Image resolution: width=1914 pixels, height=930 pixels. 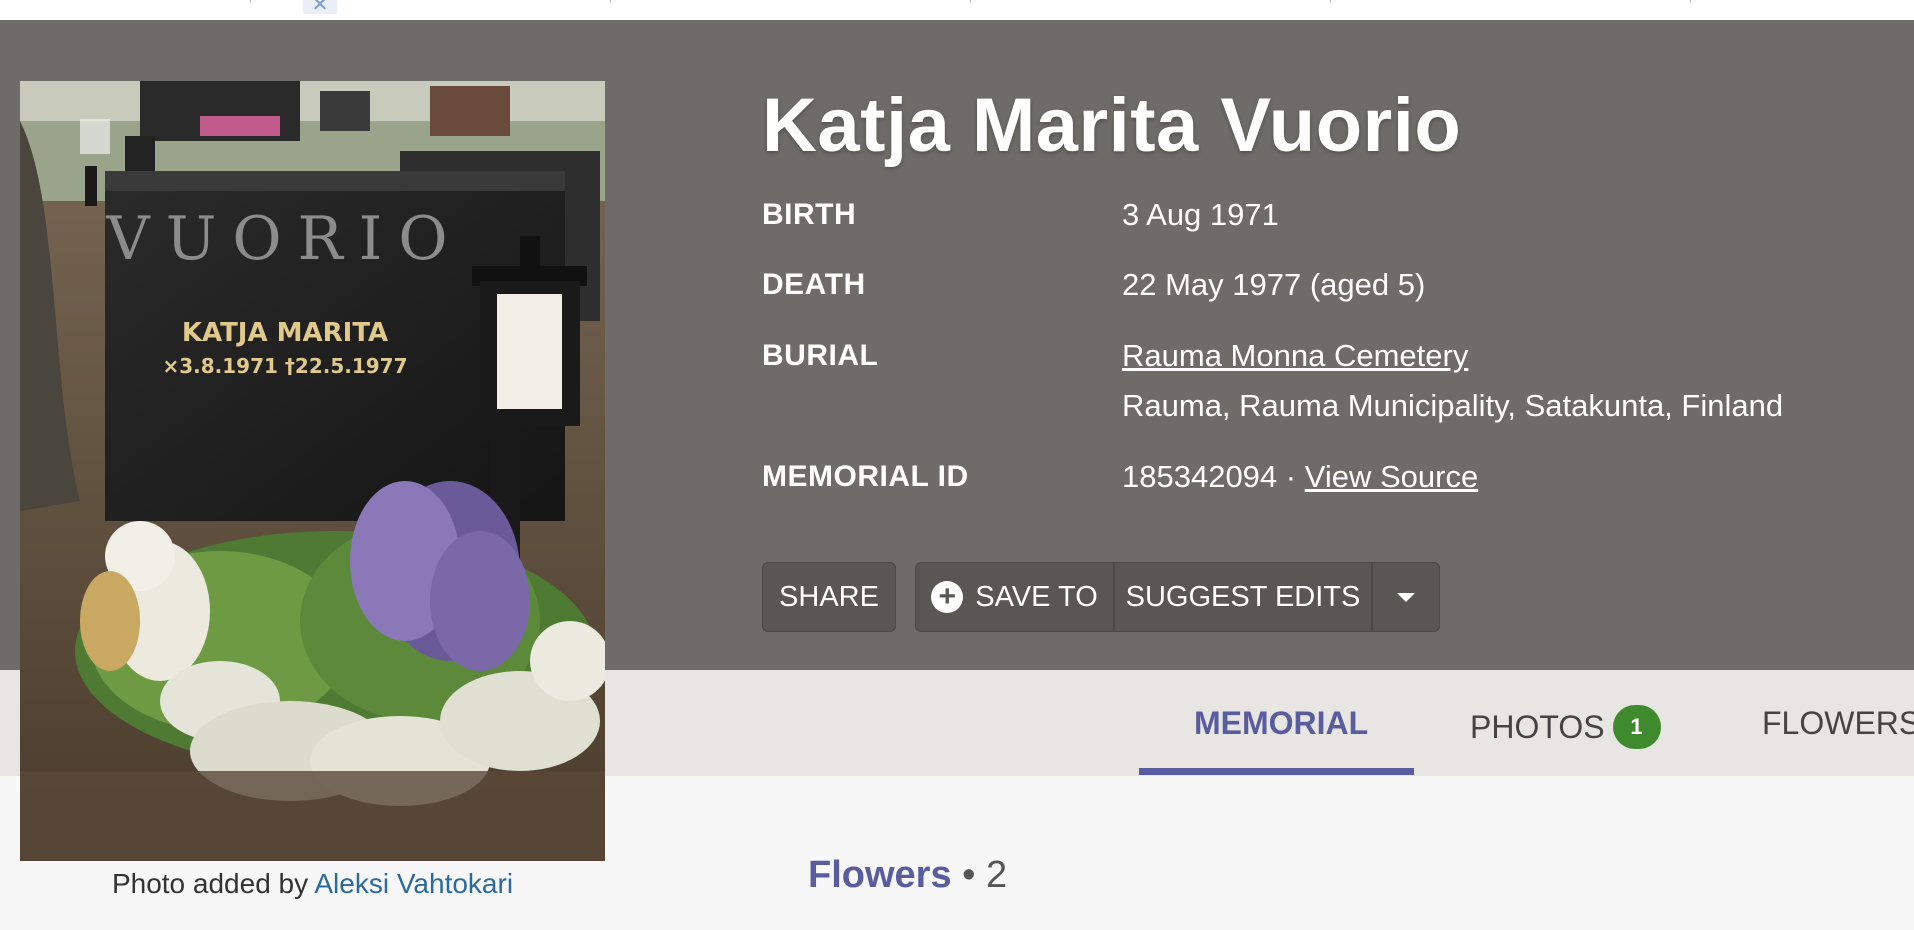 I want to click on tab-memorial: MEMORIAL, so click(x=1281, y=723).